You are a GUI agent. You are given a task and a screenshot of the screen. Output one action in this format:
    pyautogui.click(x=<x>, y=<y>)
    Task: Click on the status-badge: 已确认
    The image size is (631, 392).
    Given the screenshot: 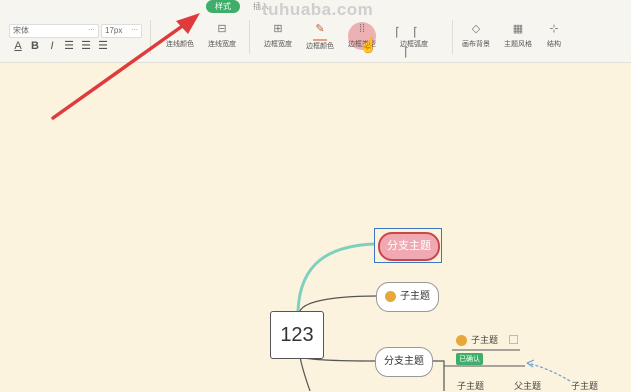 What is the action you would take?
    pyautogui.click(x=469, y=359)
    